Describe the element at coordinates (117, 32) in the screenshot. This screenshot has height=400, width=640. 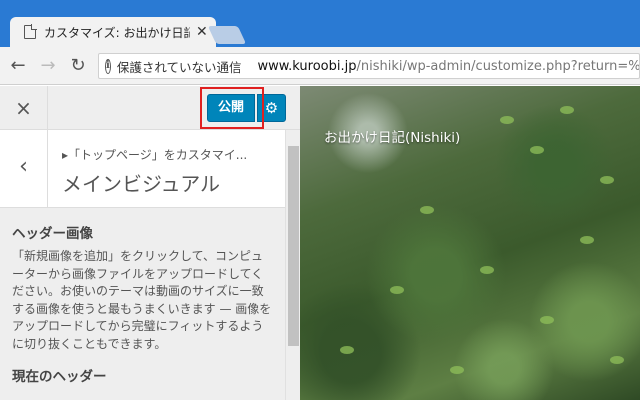
I see `tab-title: カスタマイズ: お出かけ日記(N` at that location.